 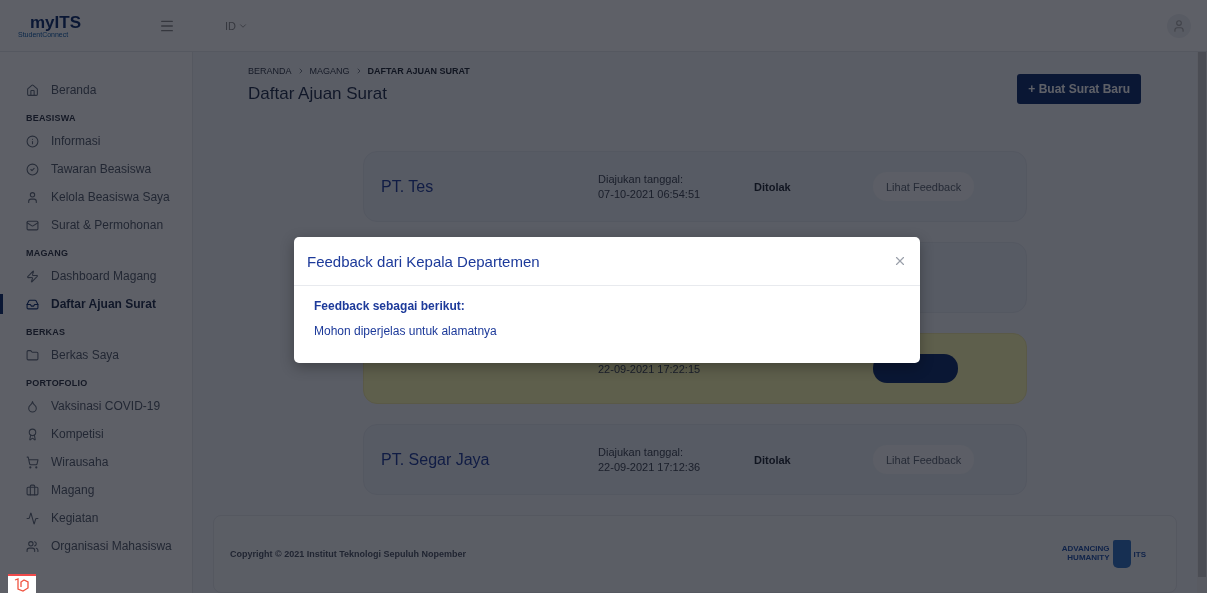 What do you see at coordinates (96, 490) in the screenshot?
I see `sidebar-item: Magang` at bounding box center [96, 490].